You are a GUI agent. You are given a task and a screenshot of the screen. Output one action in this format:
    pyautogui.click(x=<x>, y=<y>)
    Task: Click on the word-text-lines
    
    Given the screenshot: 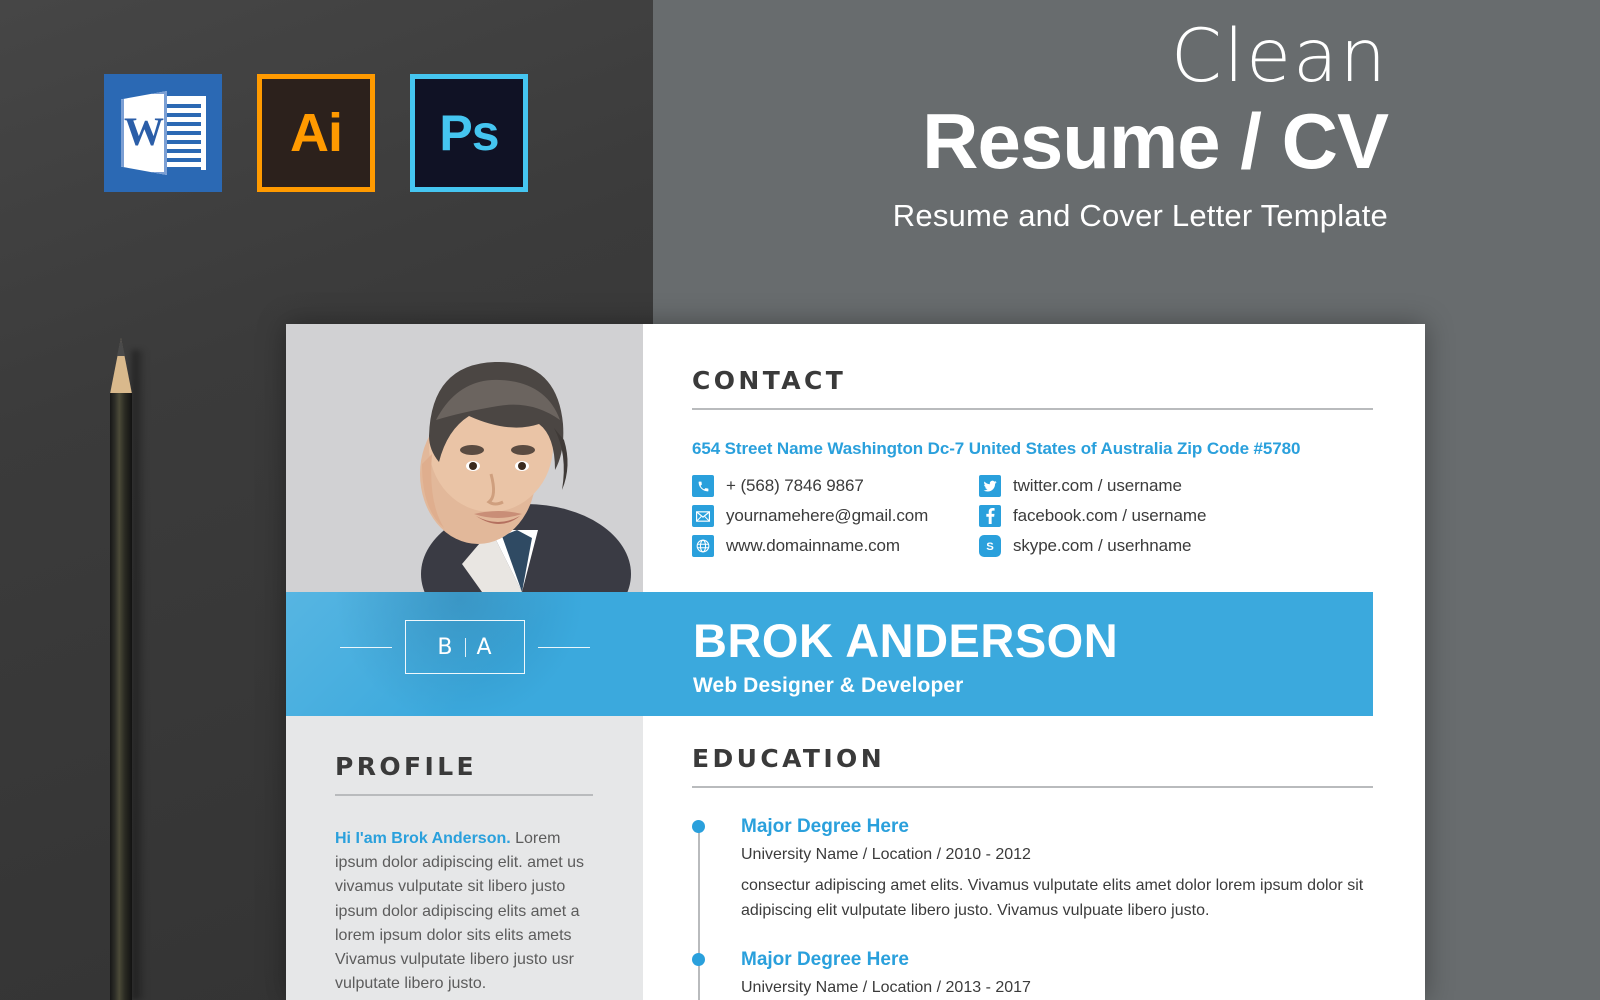 What is the action you would take?
    pyautogui.click(x=181, y=149)
    